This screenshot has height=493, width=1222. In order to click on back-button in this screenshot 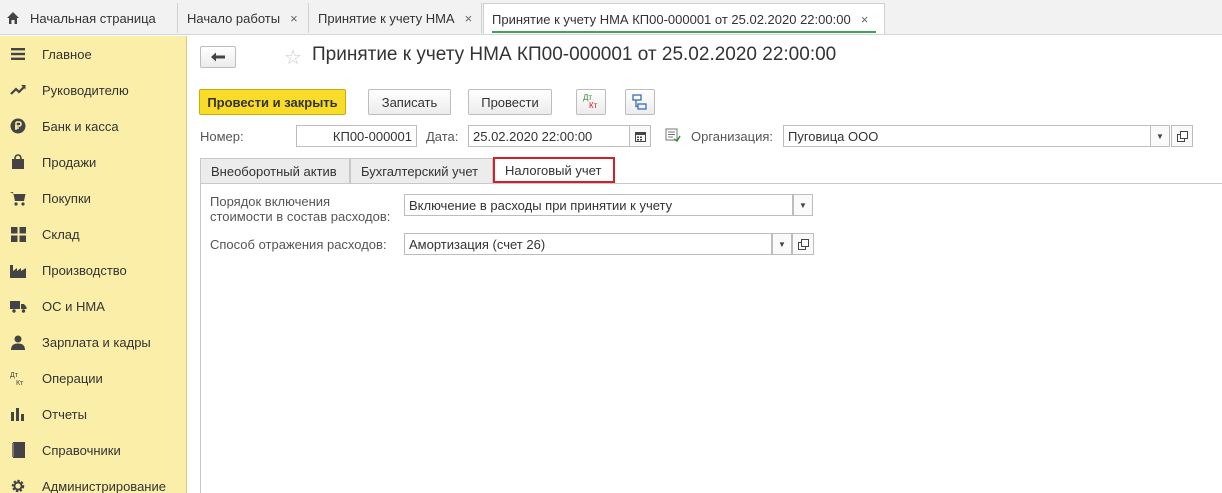, I will do `click(218, 57)`.